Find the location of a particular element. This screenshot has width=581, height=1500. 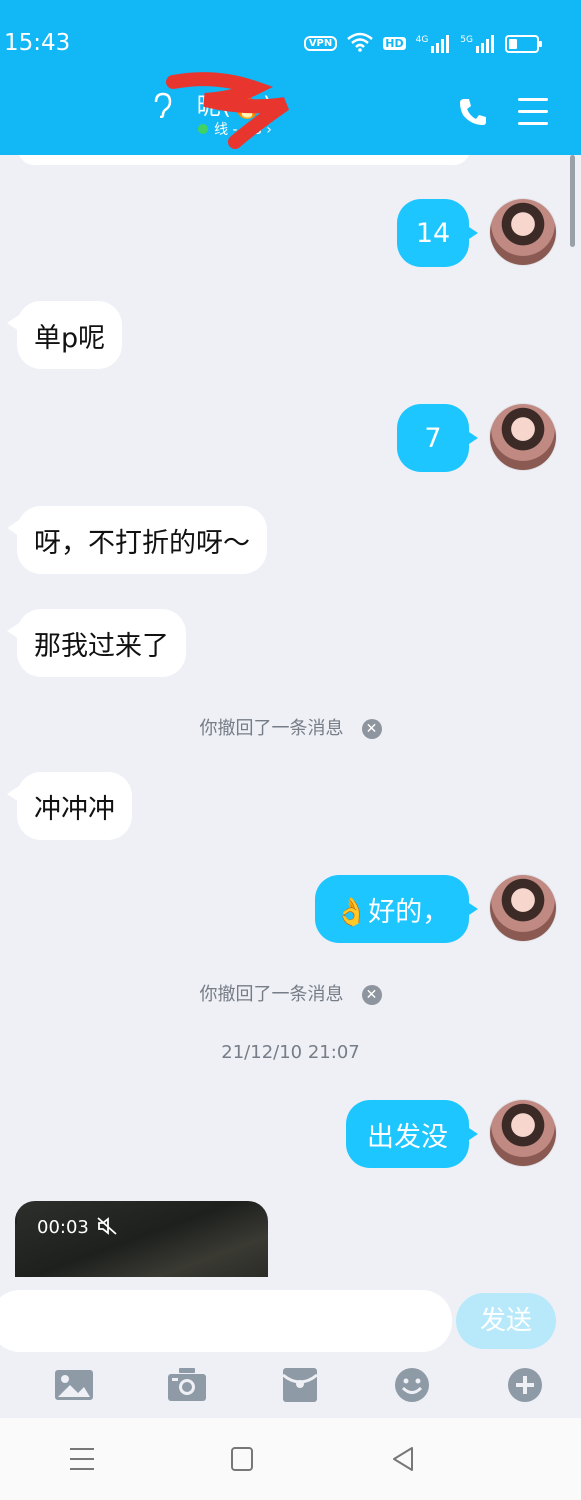

back-icon is located at coordinates (404, 1459).